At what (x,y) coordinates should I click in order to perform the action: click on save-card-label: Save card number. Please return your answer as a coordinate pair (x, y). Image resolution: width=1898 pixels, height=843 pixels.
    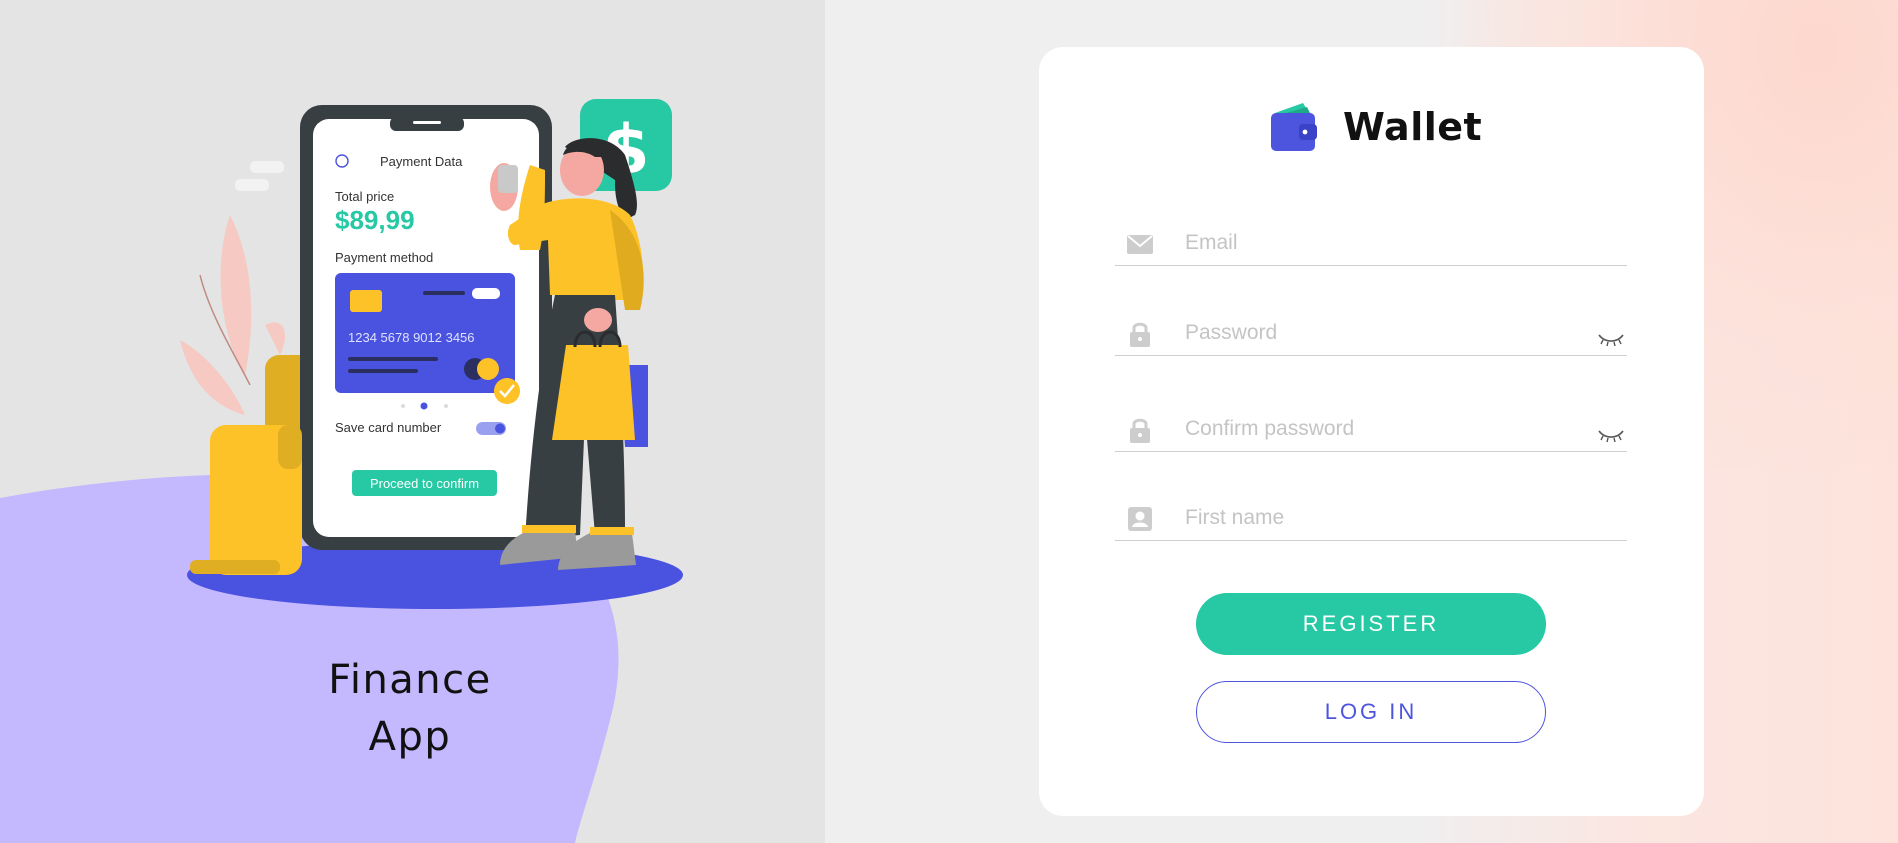
    Looking at the image, I should click on (388, 427).